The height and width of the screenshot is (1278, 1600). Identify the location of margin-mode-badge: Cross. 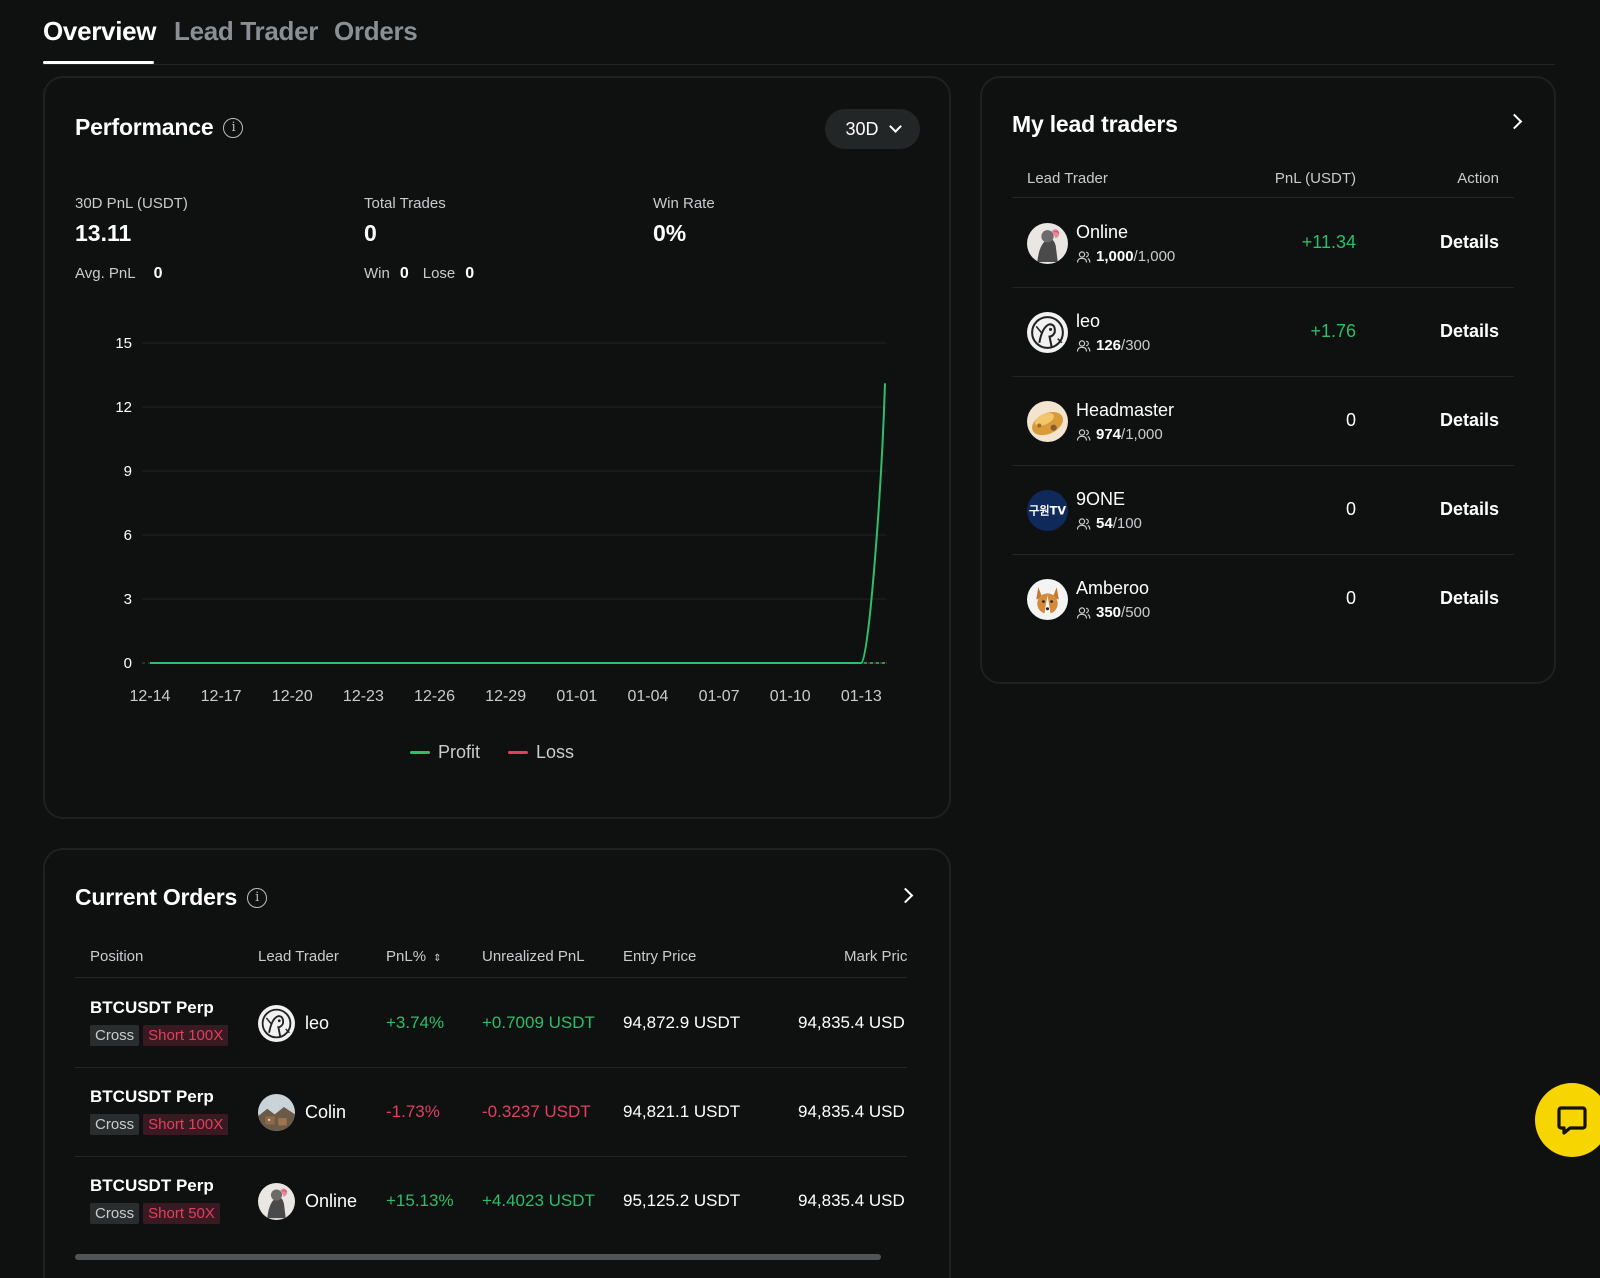
(115, 1035).